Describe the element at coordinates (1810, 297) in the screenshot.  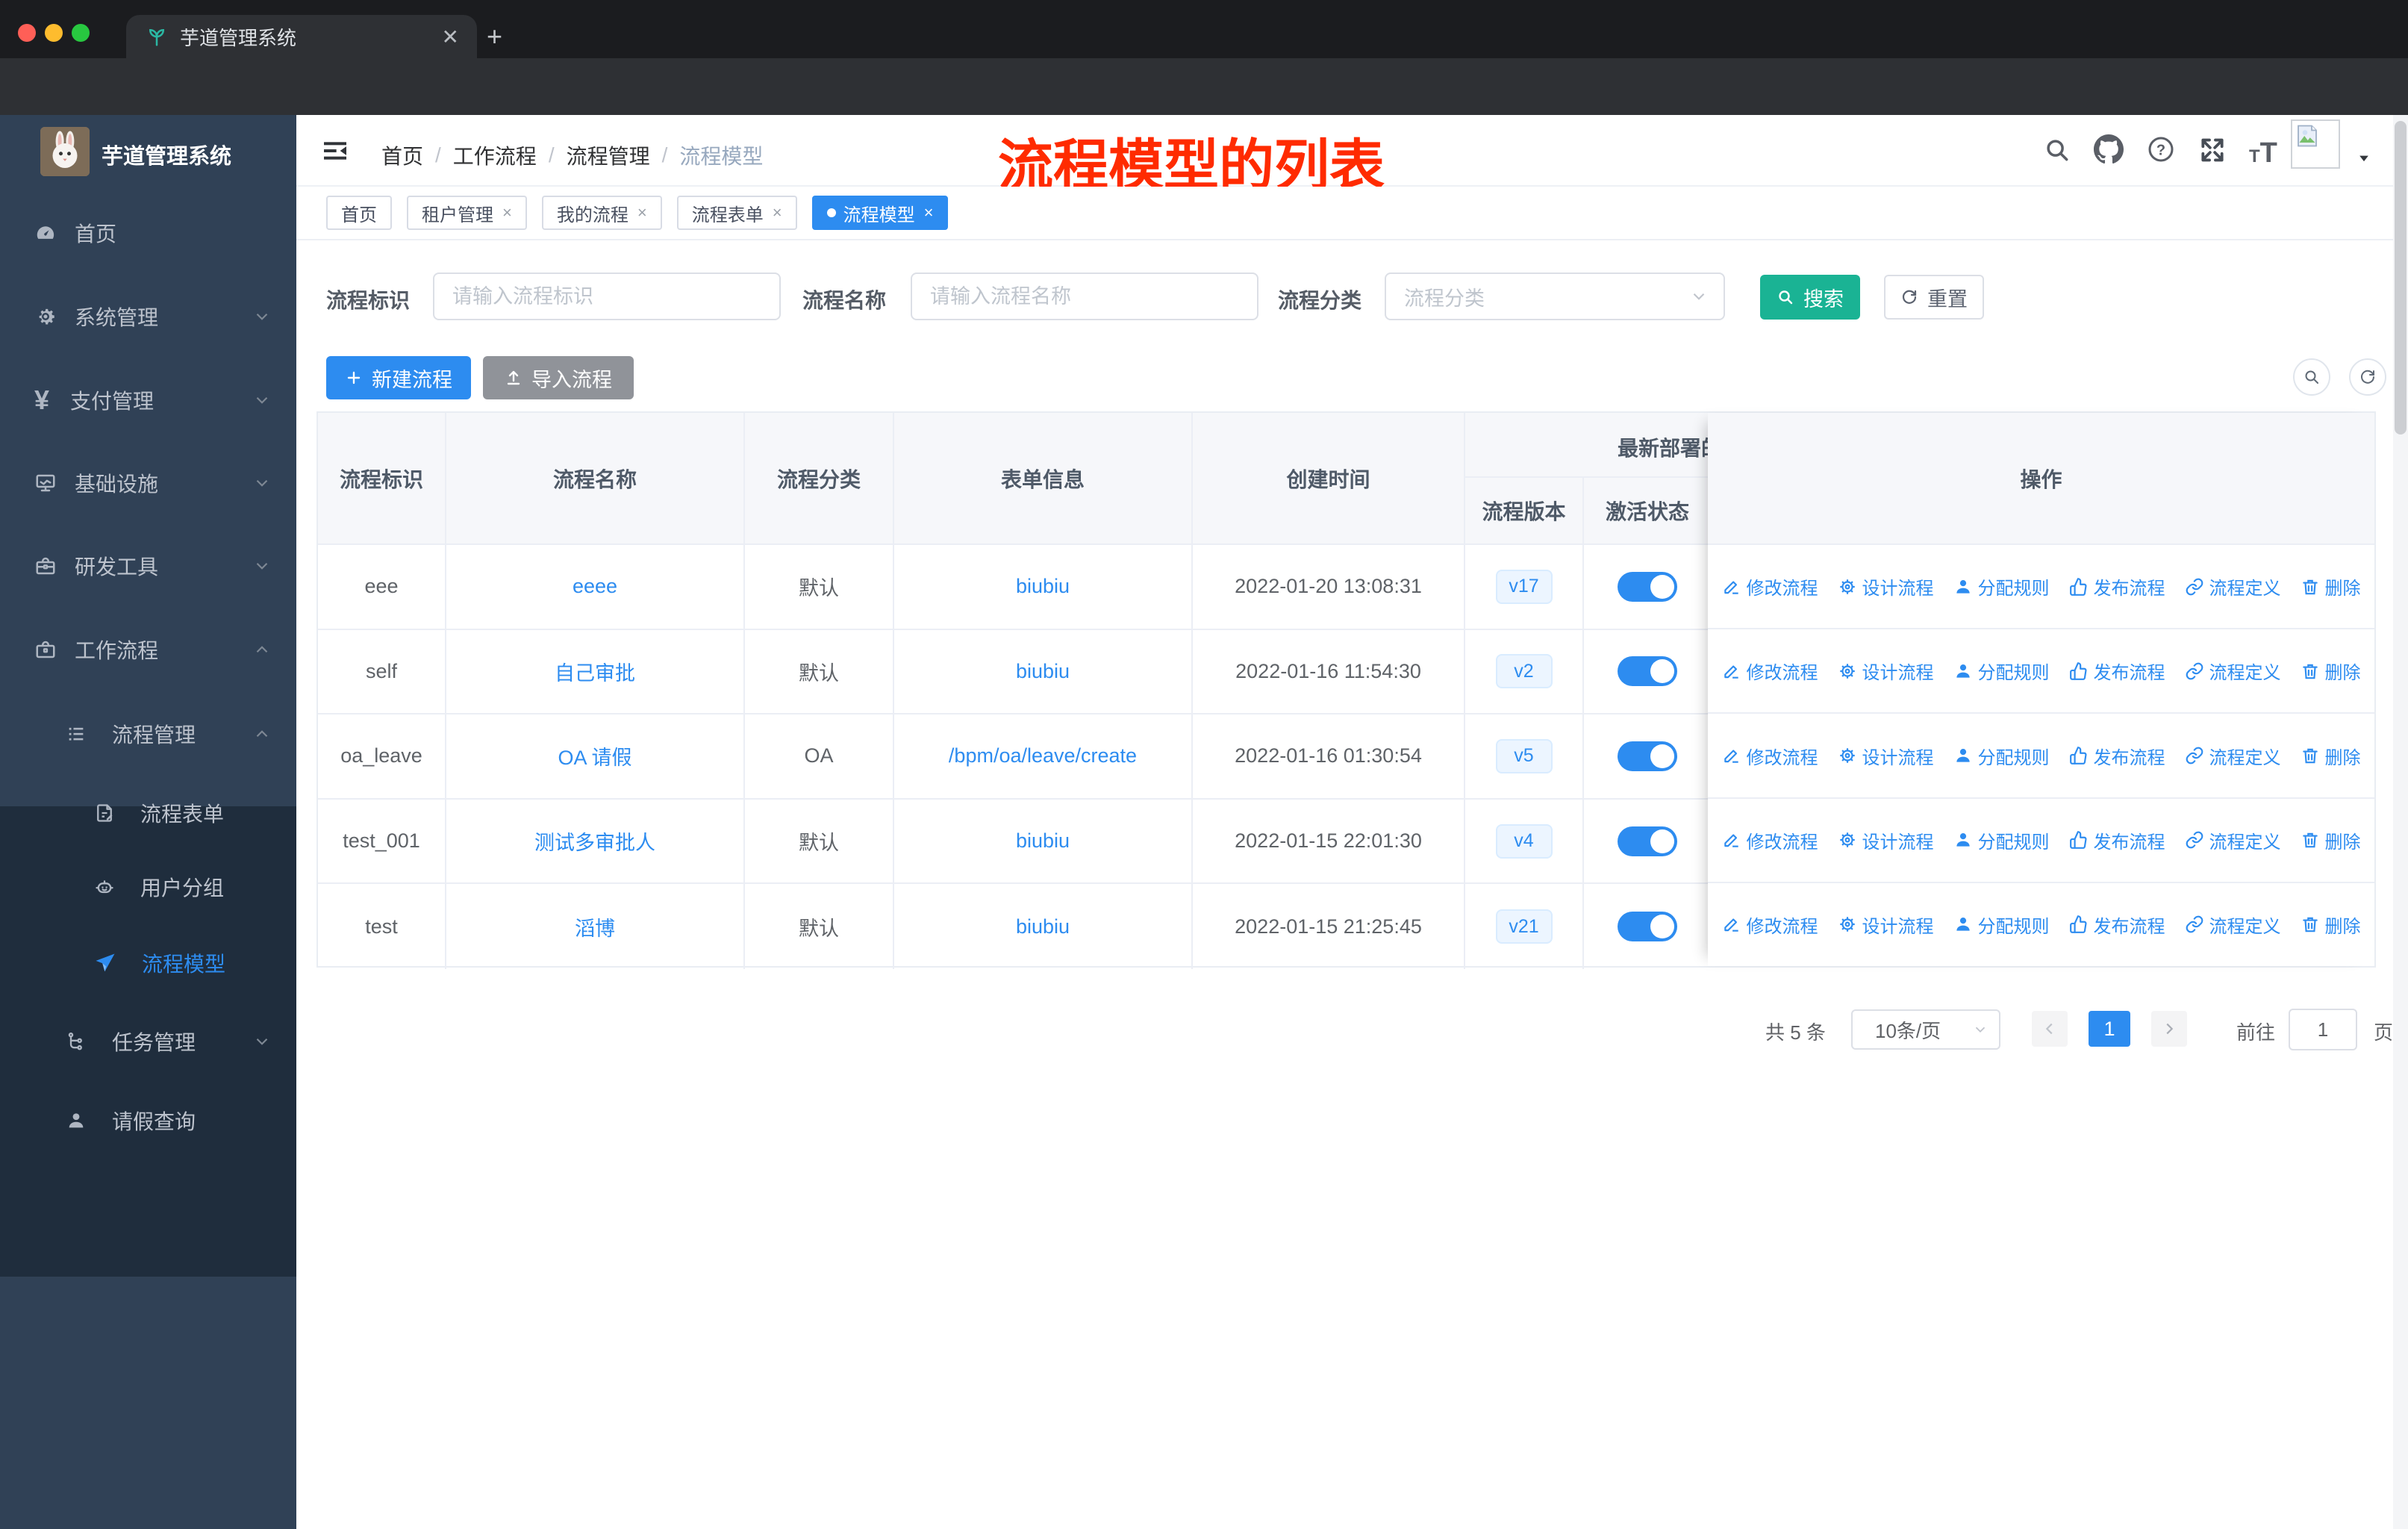
I see `search-button: 搜索` at that location.